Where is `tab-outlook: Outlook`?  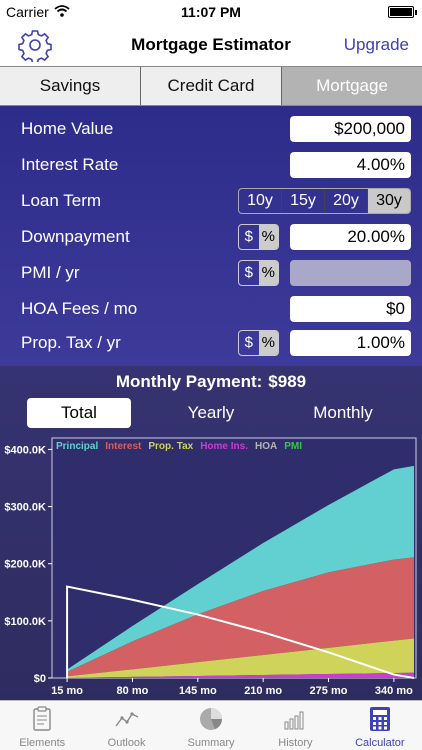 tab-outlook: Outlook is located at coordinates (126, 725).